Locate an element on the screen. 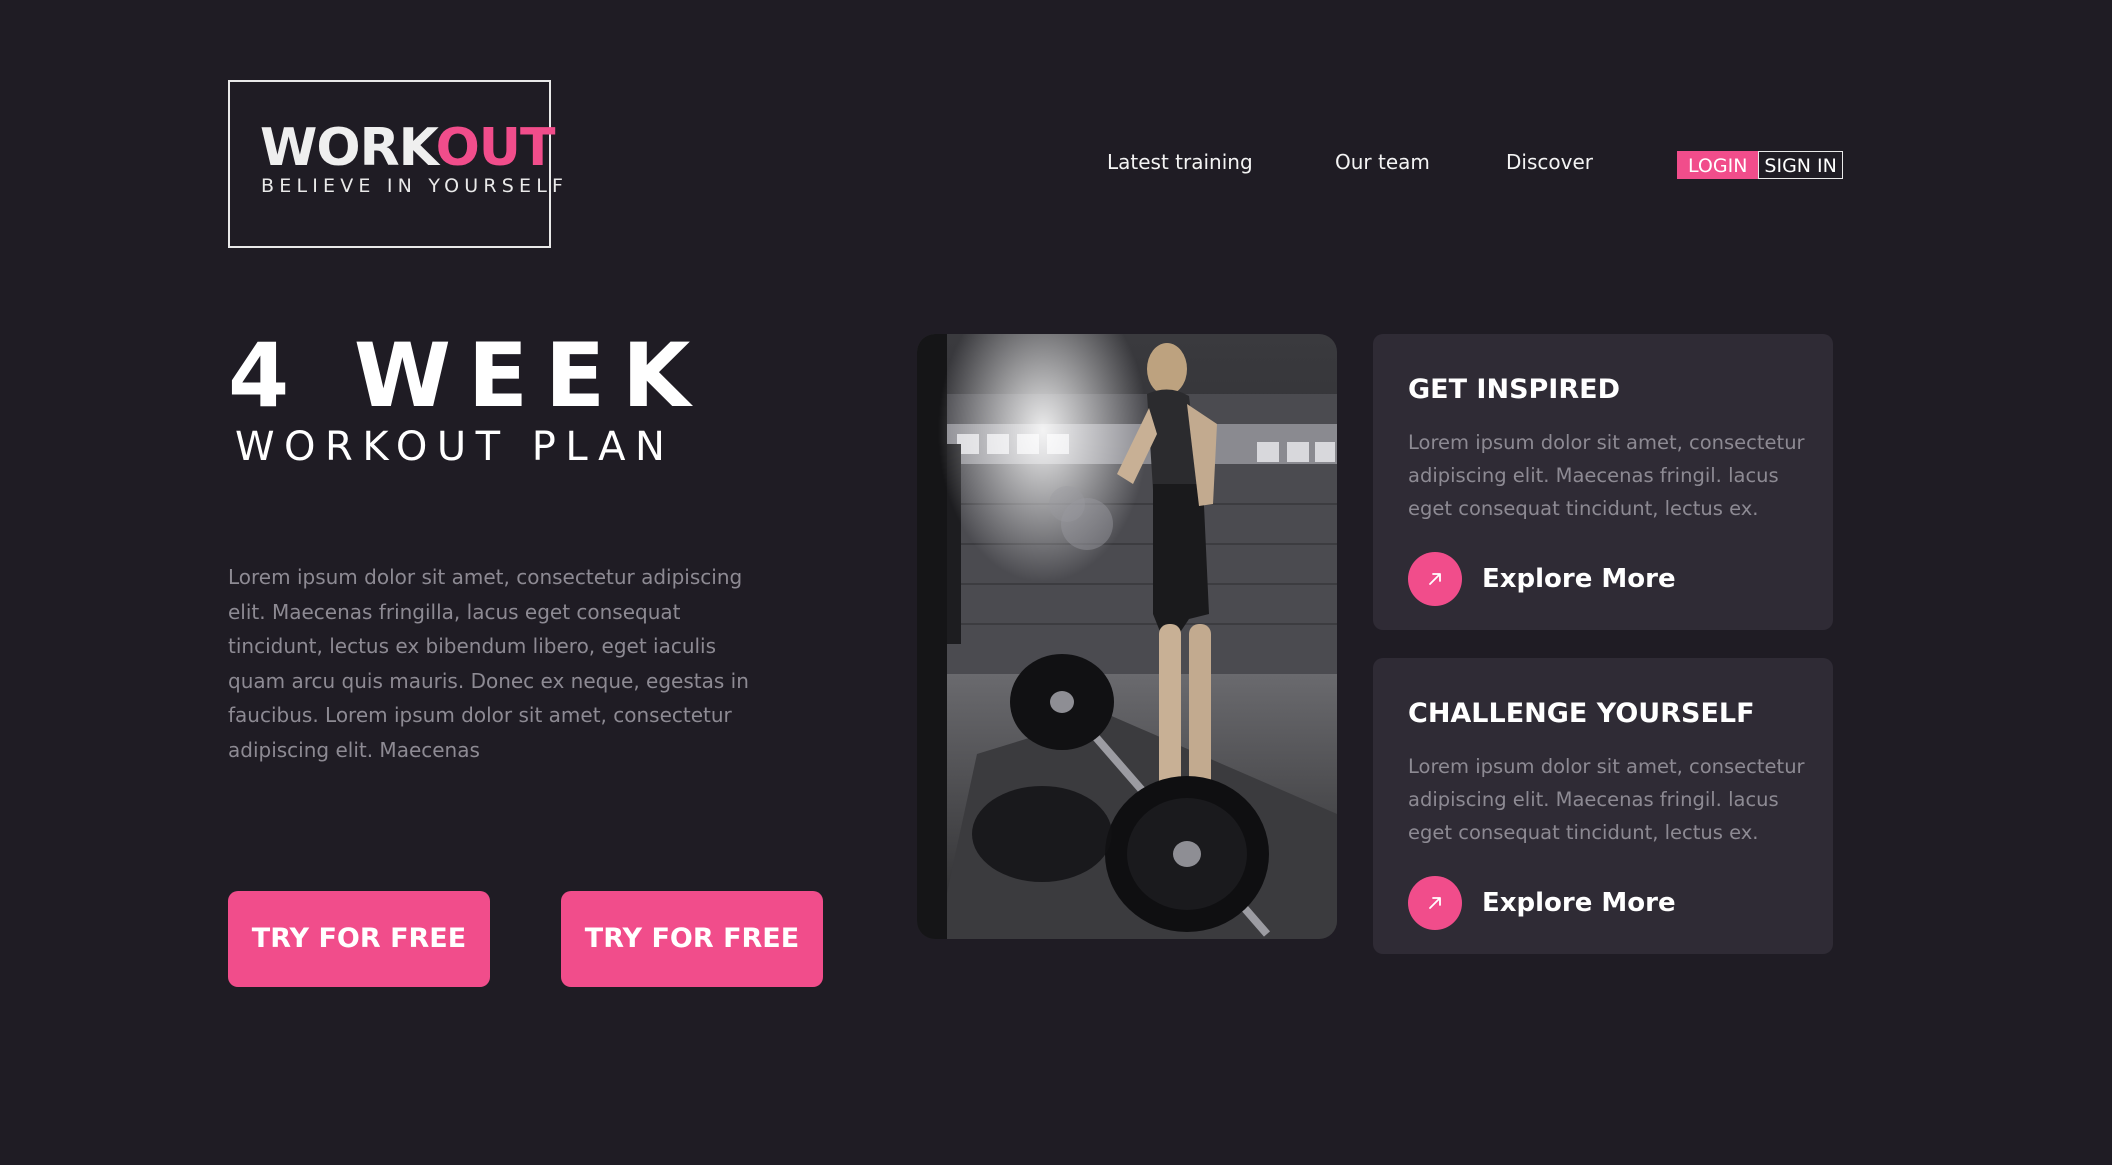 The image size is (2112, 1165). hero-photo is located at coordinates (1127, 636).